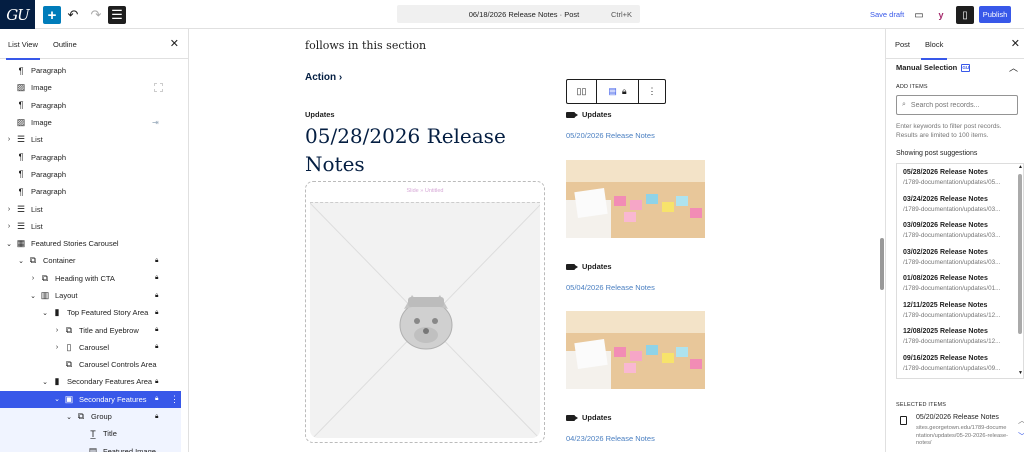  What do you see at coordinates (155, 123) in the screenshot?
I see `image-thumbnail-icon: ⇥` at bounding box center [155, 123].